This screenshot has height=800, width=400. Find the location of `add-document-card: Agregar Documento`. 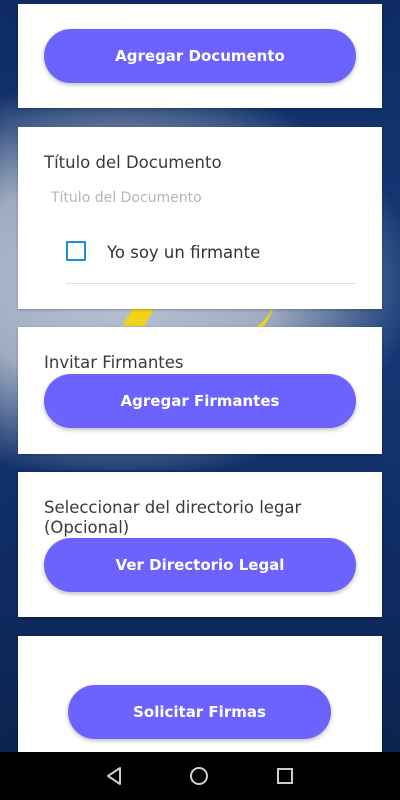

add-document-card: Agregar Documento is located at coordinates (200, 56).